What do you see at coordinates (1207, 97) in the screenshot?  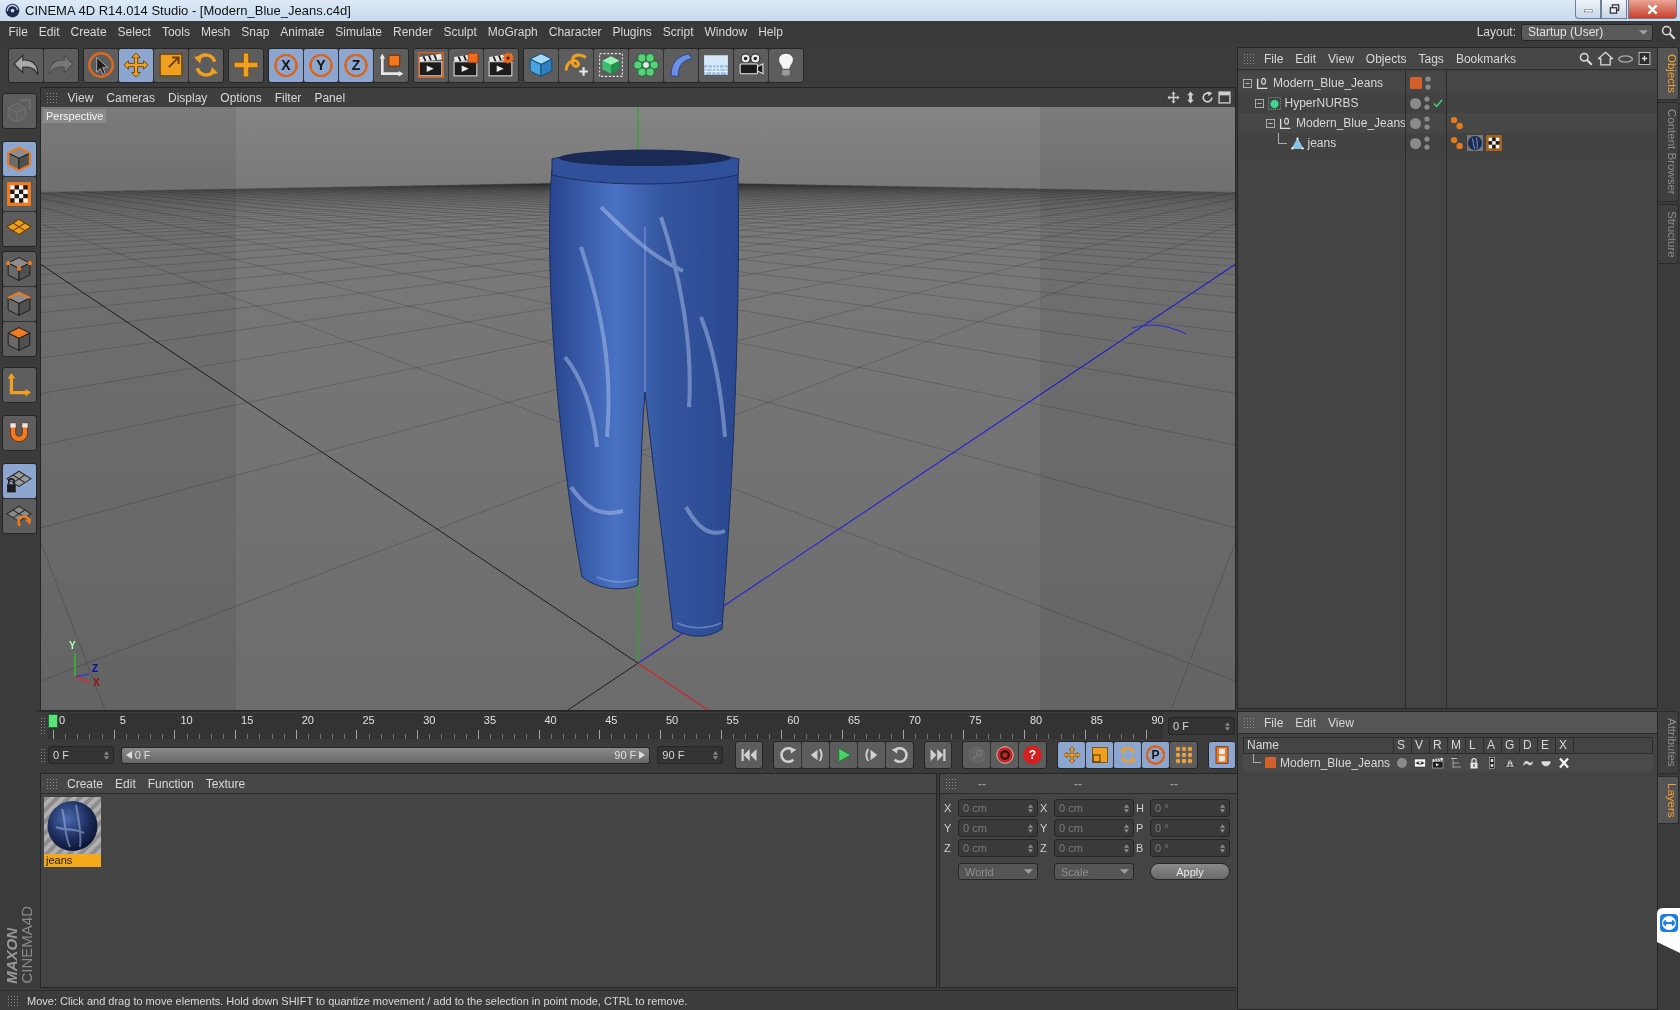 I see `rotate-icon` at bounding box center [1207, 97].